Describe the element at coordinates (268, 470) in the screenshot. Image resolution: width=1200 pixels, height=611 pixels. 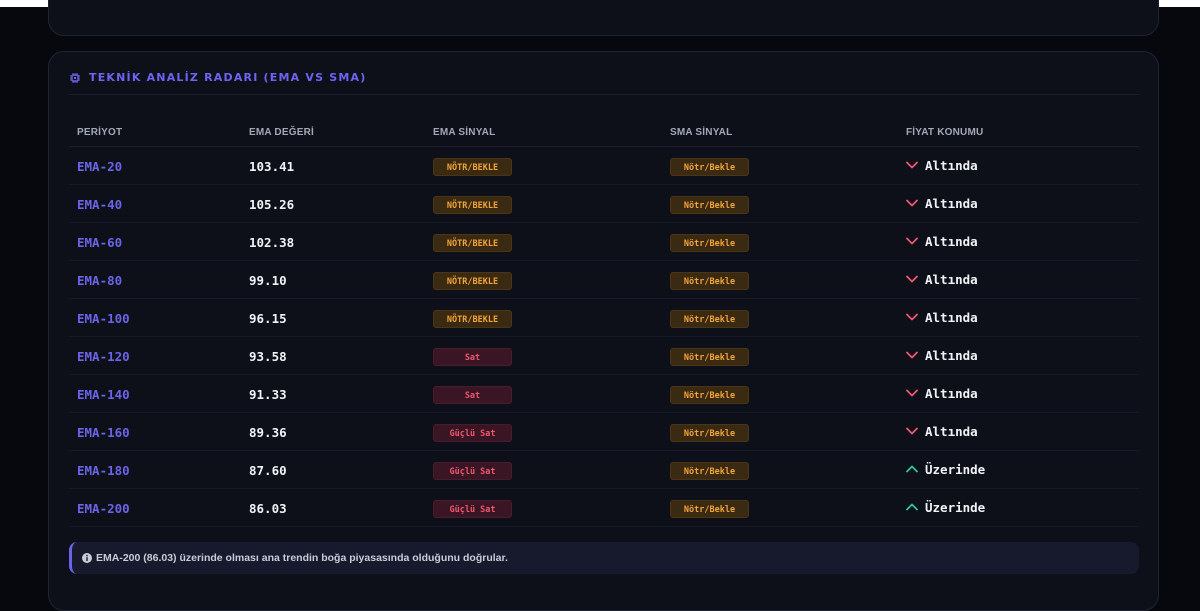
I see `ema-value: 87.60` at that location.